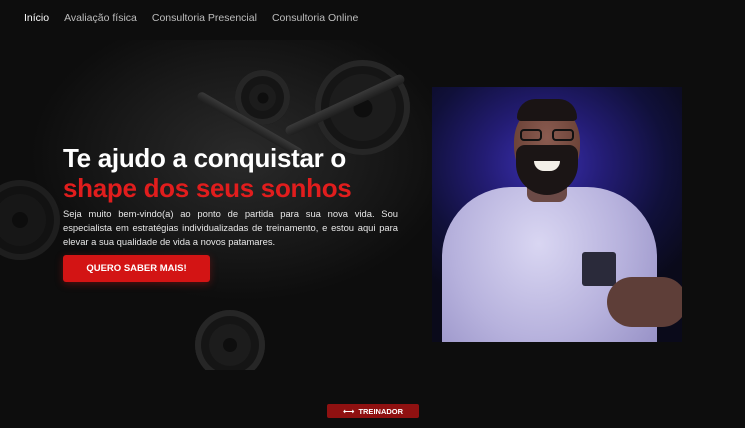  What do you see at coordinates (100, 18) in the screenshot?
I see `nav-item-avaliacao-fisica: Avaliação física` at bounding box center [100, 18].